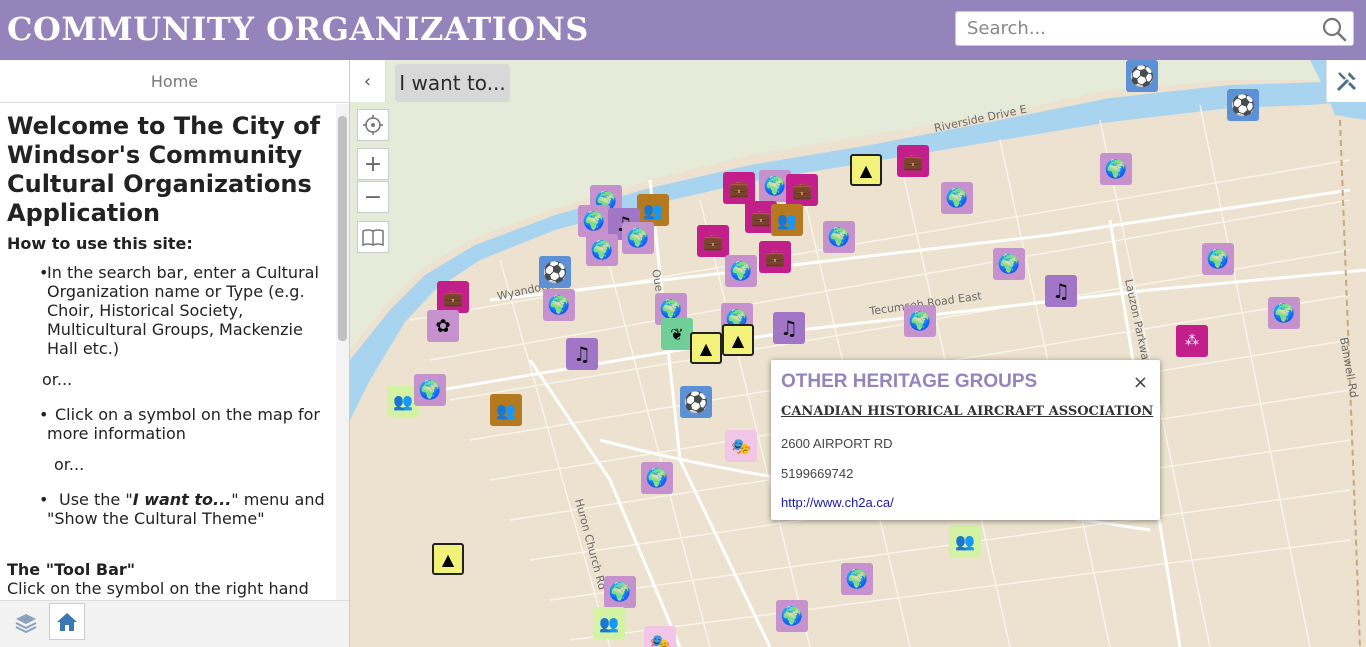 This screenshot has height=647, width=1366. I want to click on bookmarks-button, so click(373, 237).